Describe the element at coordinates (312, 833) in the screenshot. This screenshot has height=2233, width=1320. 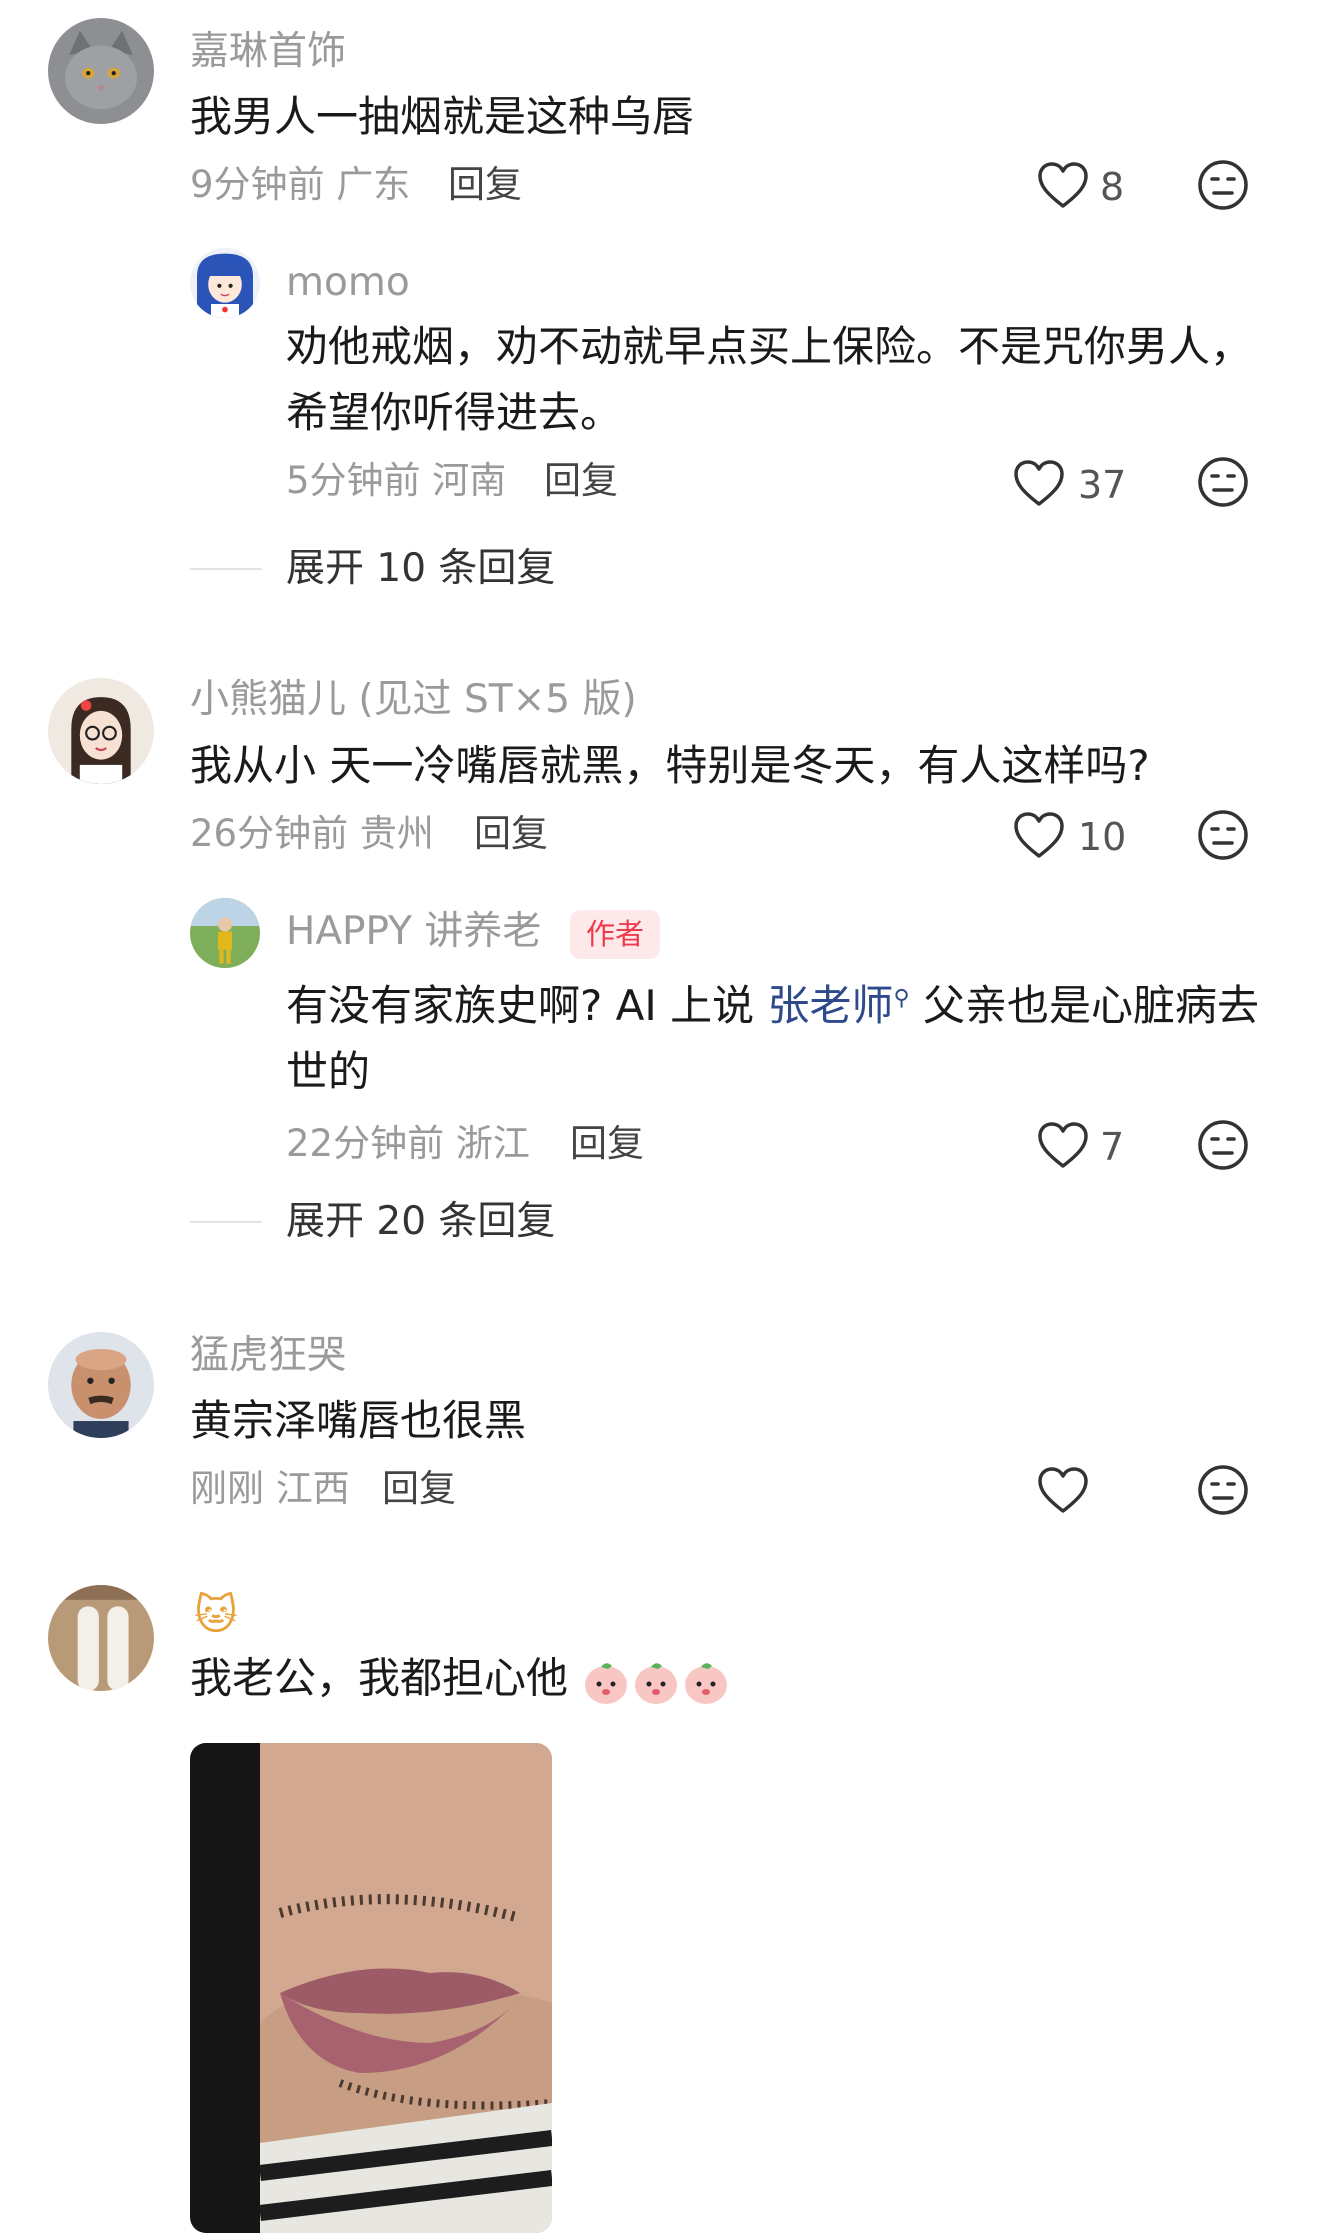
I see `comment-time-location: 26分钟前 贵州` at that location.